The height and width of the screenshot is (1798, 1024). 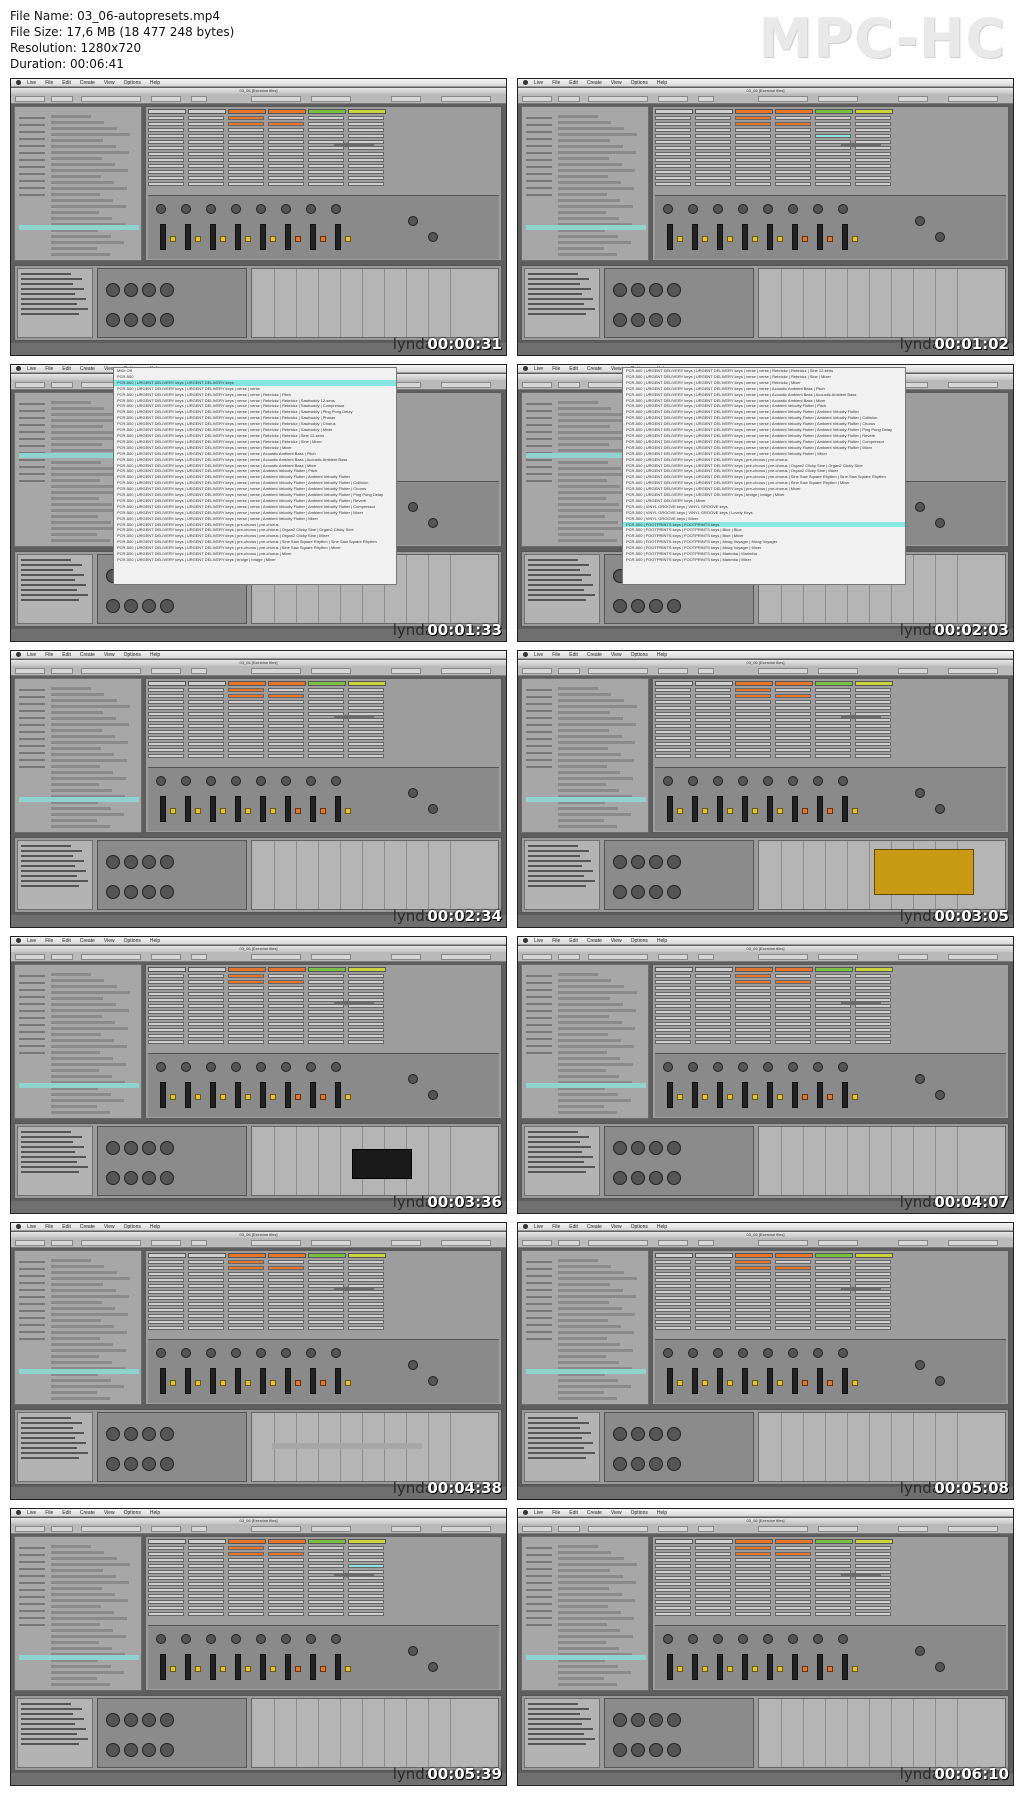 I want to click on cue-knob, so click(x=940, y=1667).